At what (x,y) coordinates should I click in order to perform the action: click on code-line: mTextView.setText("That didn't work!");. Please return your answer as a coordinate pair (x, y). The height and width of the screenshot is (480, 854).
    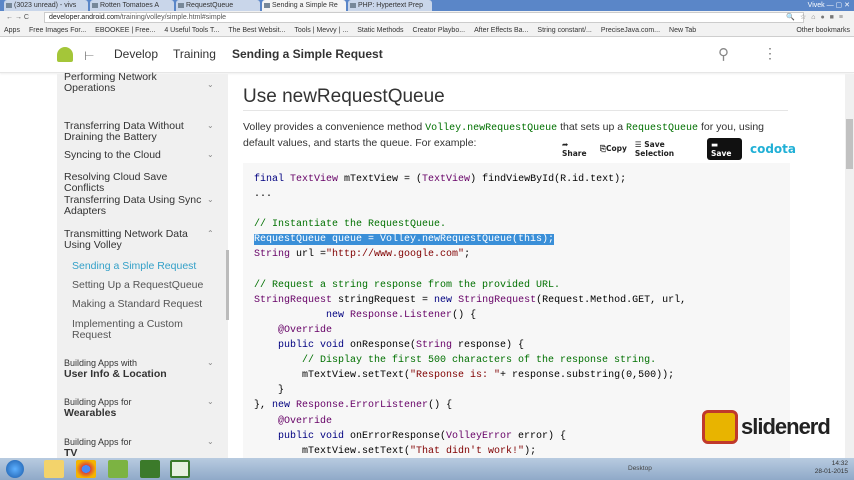
    Looking at the image, I should click on (395, 451).